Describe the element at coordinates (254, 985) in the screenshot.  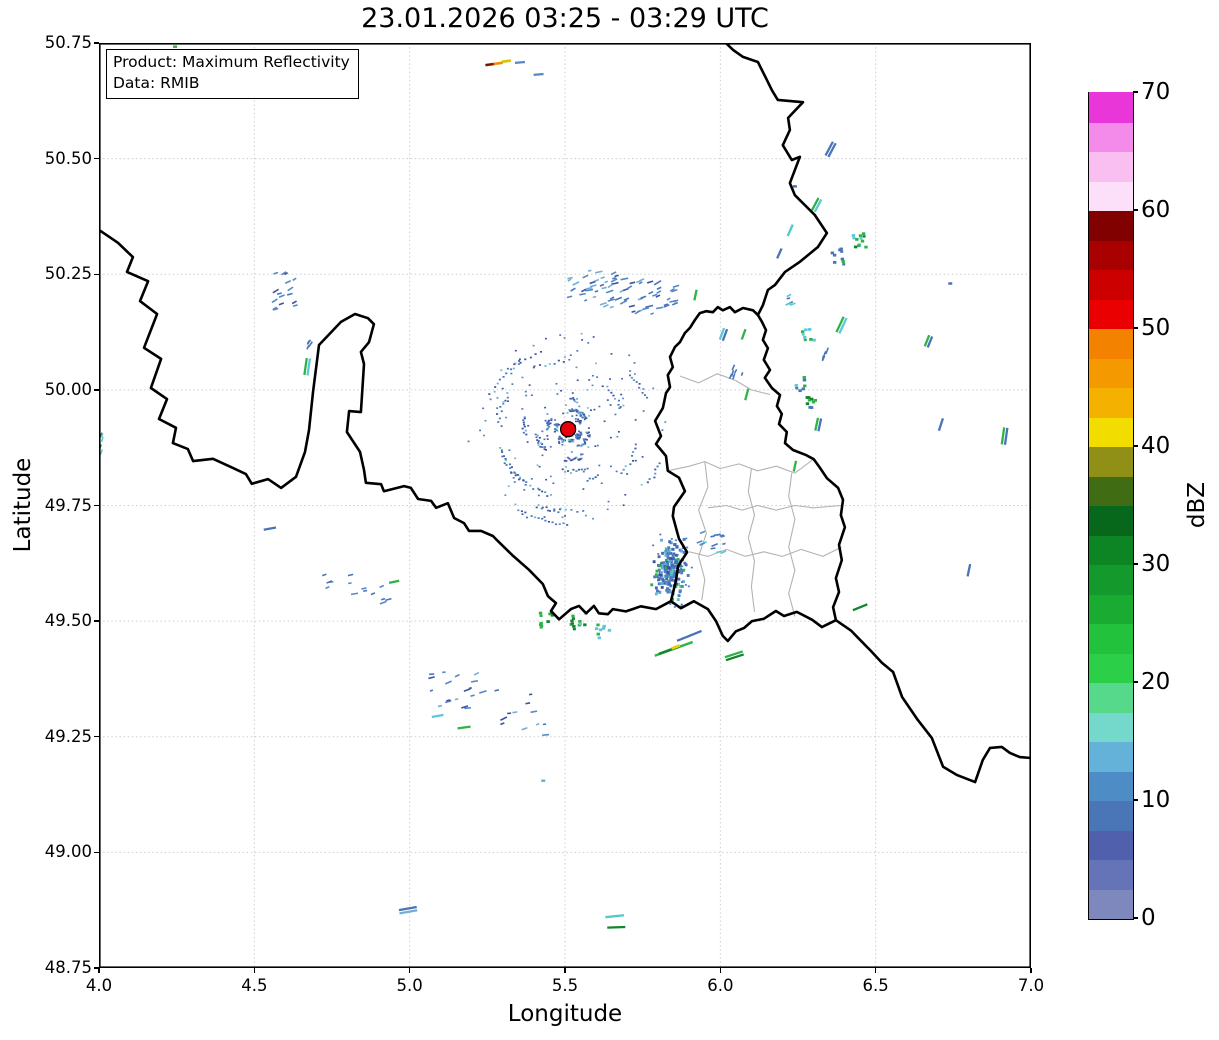
I see `x-tick-label: 4.5` at that location.